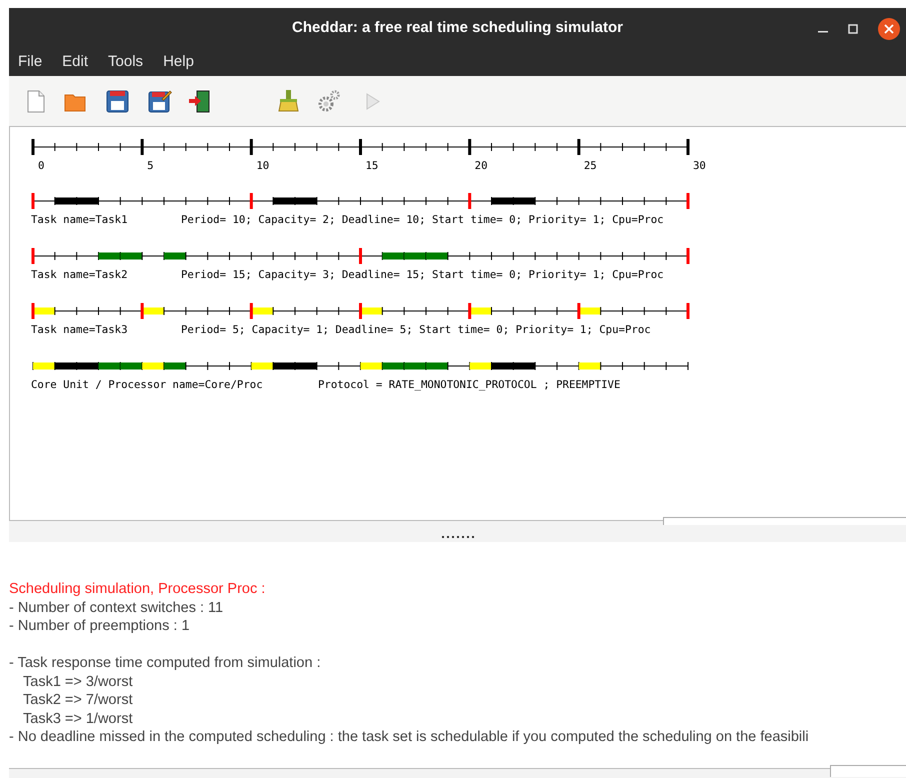 The width and height of the screenshot is (906, 778). Describe the element at coordinates (590, 165) in the screenshot. I see `tick-label: 25` at that location.